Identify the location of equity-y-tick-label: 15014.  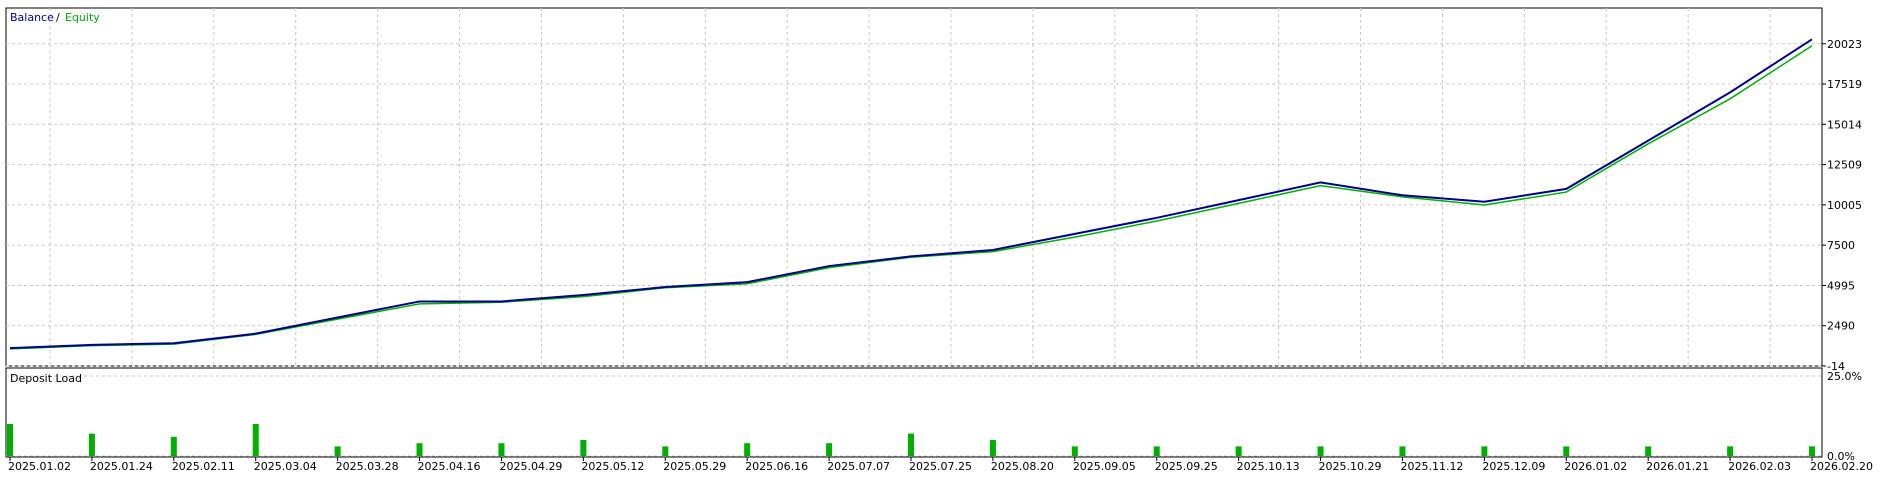
(1844, 124).